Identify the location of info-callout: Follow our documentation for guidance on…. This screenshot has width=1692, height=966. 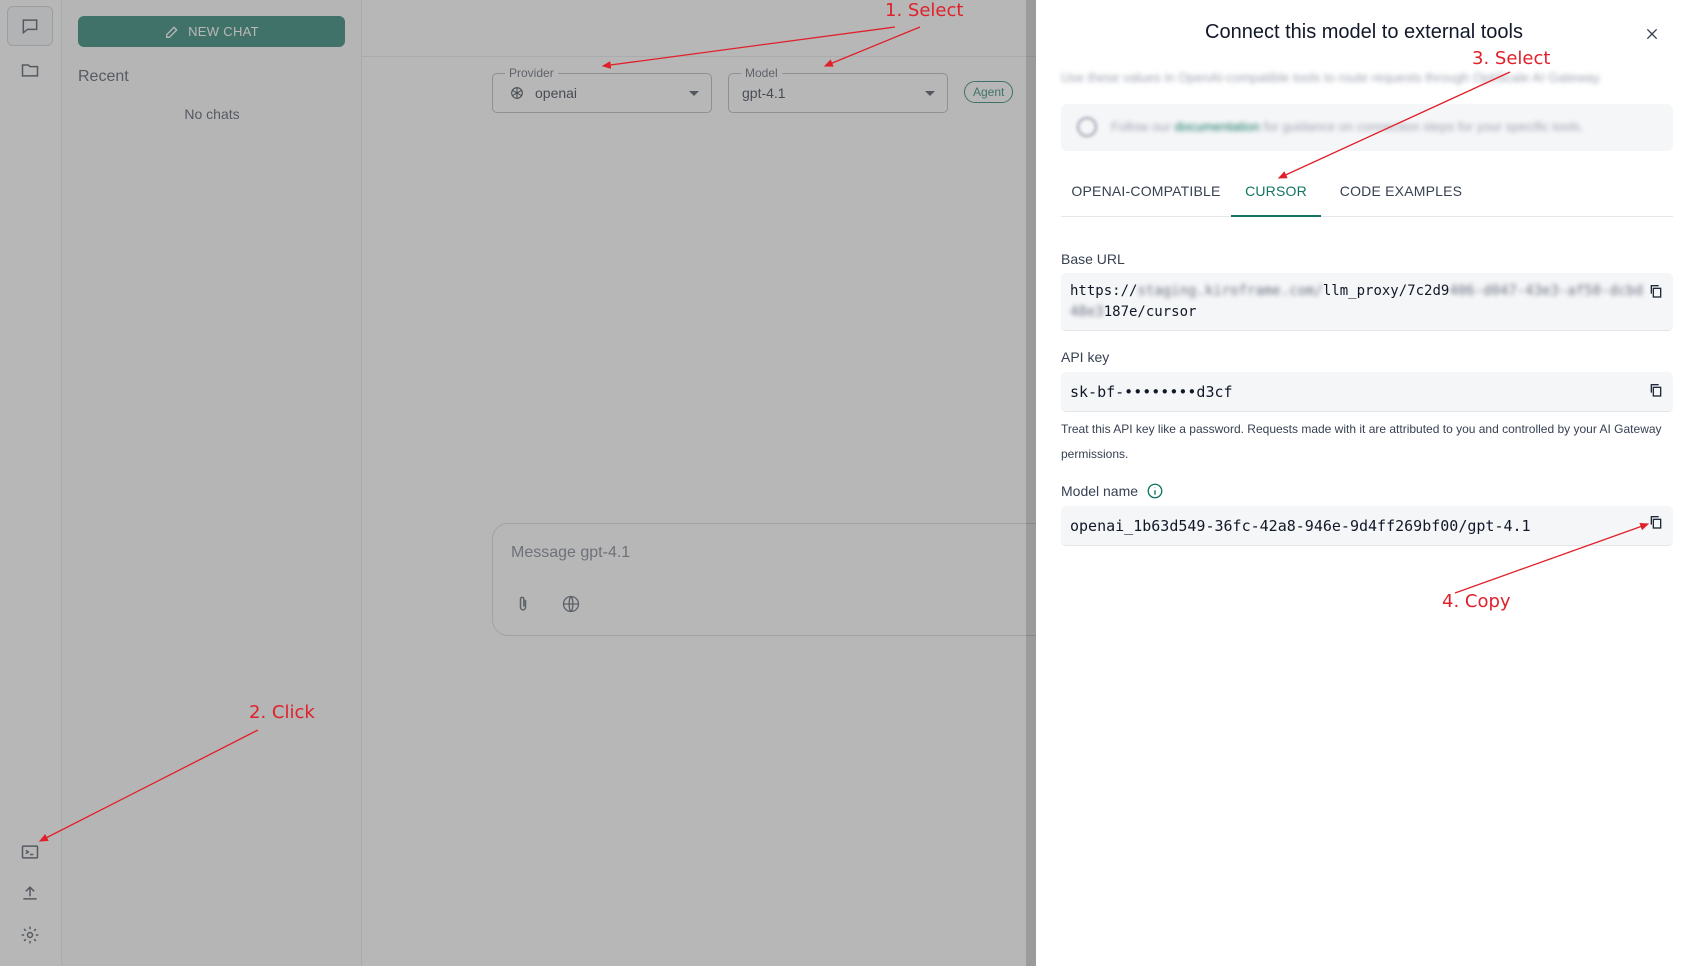
(1367, 127).